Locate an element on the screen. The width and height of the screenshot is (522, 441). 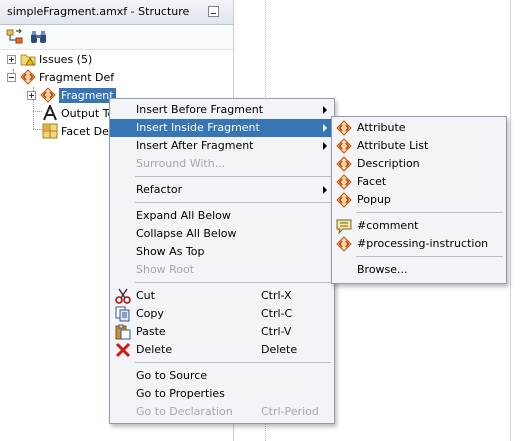
text-a-icon is located at coordinates (50, 112).